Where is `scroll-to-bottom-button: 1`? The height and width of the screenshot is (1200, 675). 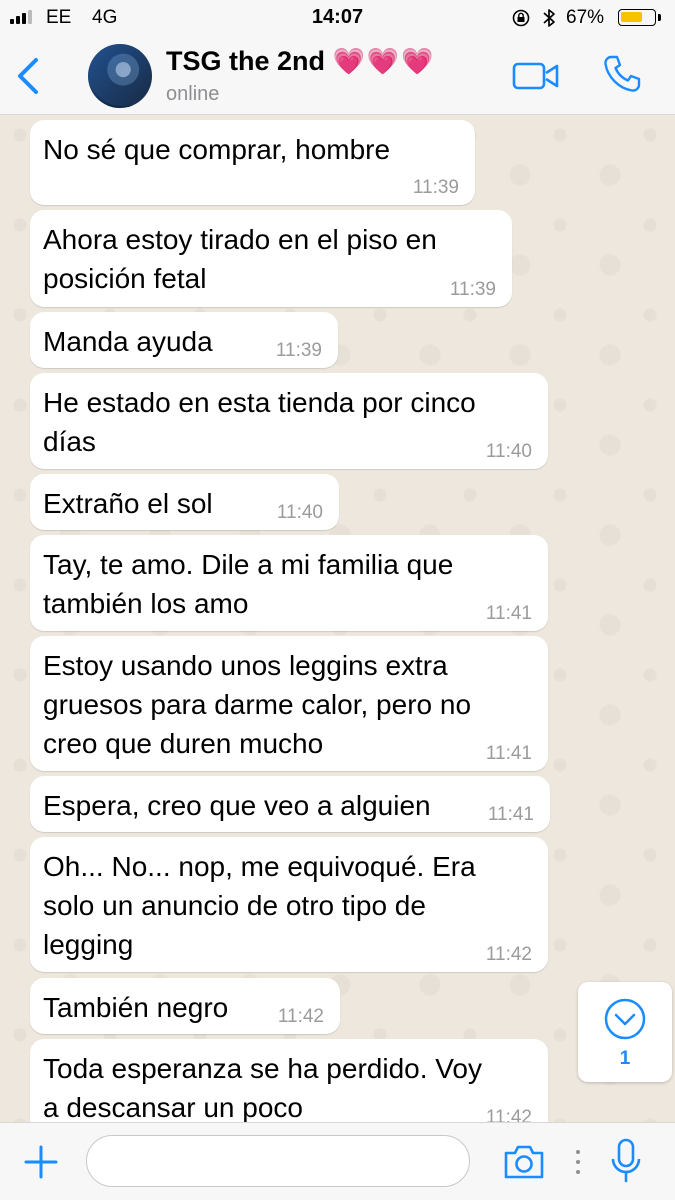
scroll-to-bottom-button: 1 is located at coordinates (625, 1032).